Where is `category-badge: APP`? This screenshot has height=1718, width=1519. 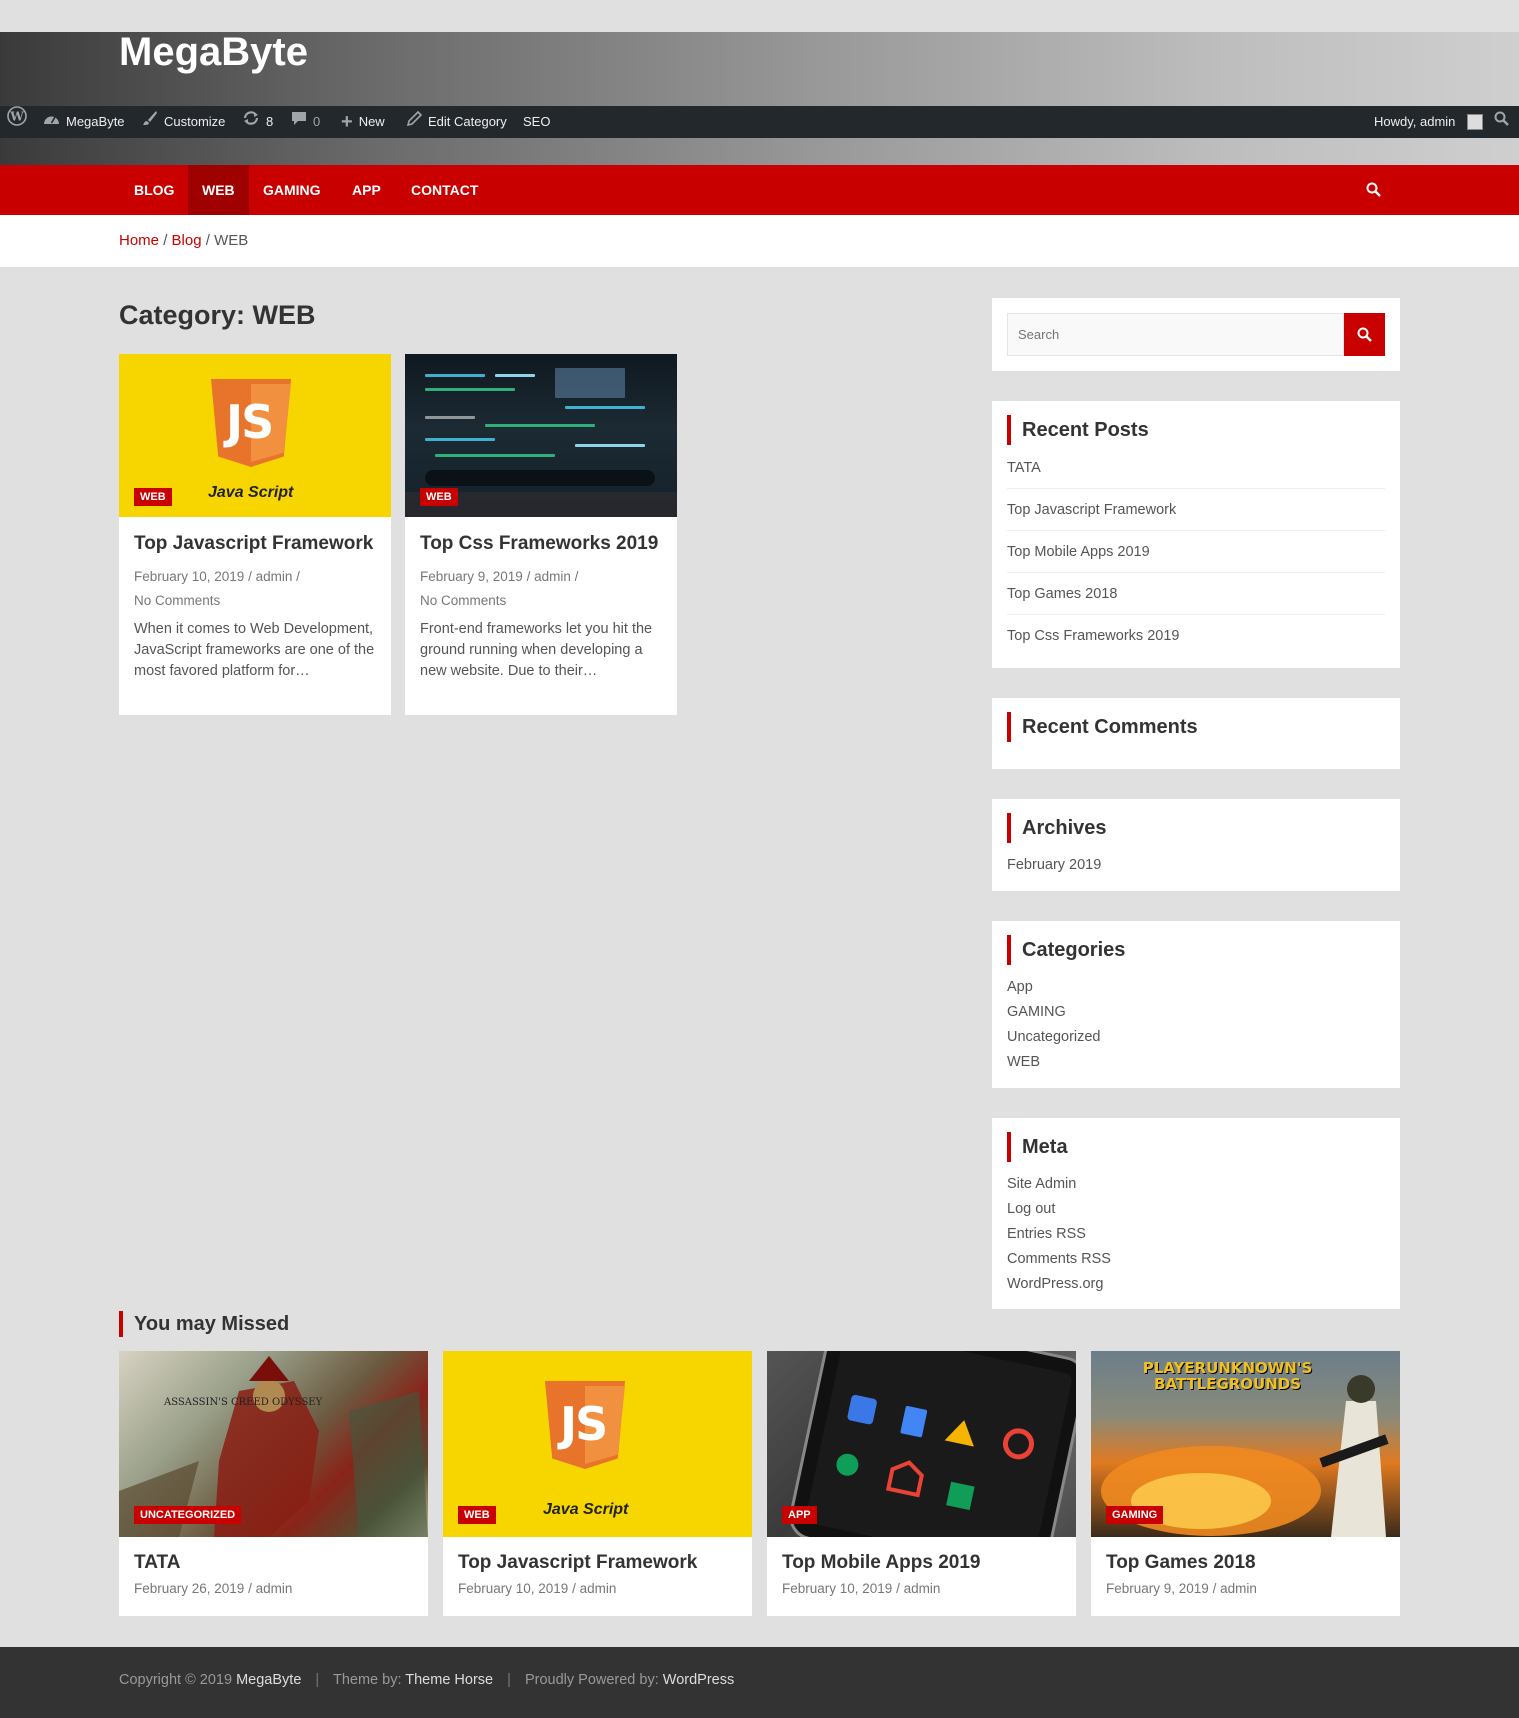 category-badge: APP is located at coordinates (799, 1515).